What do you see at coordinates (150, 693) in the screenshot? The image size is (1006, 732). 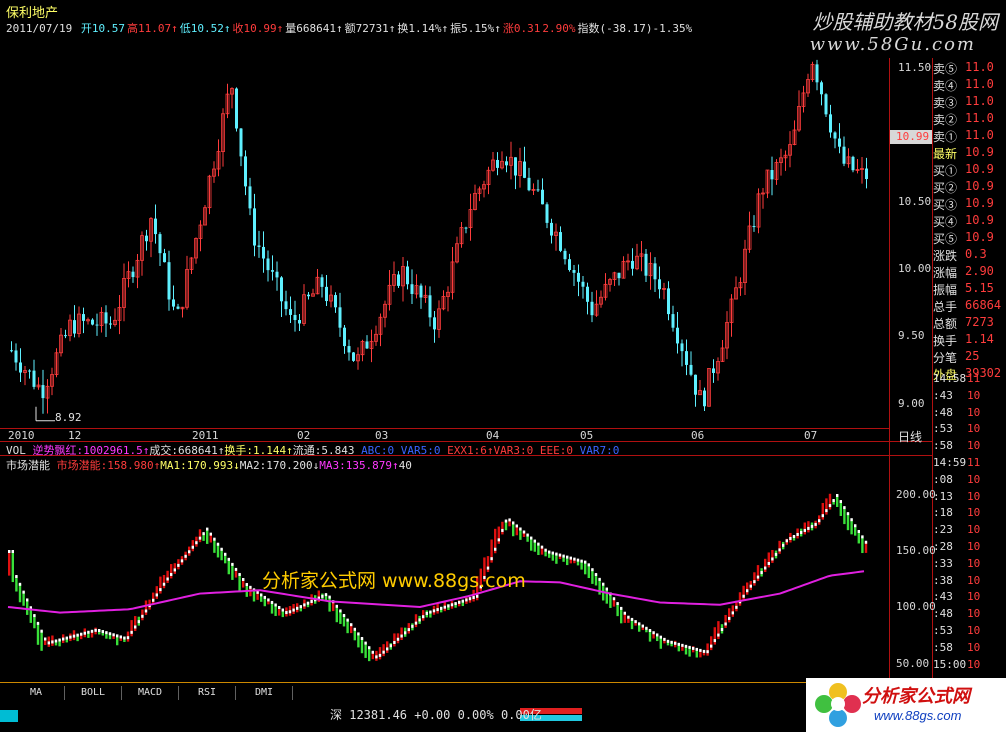 I see `indicator-tab: MACD` at bounding box center [150, 693].